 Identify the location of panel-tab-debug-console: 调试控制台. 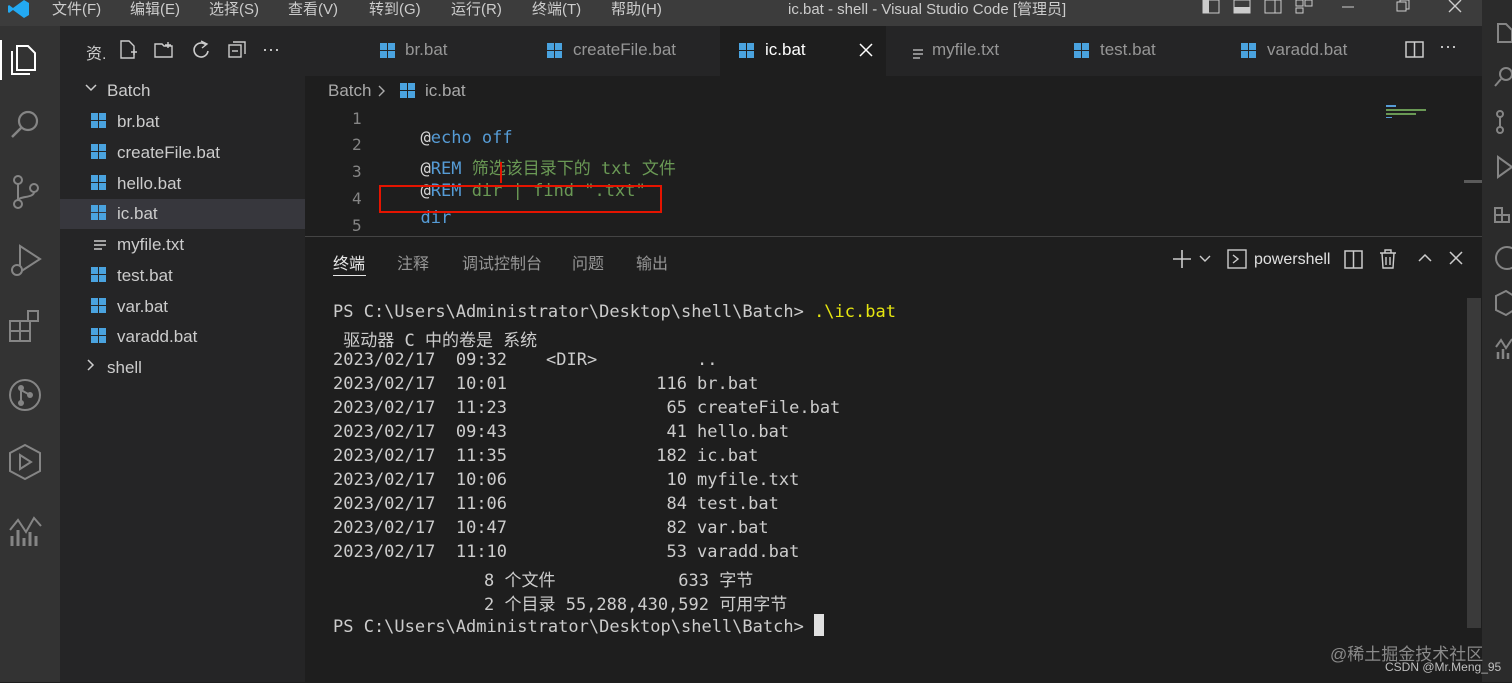
(502, 262).